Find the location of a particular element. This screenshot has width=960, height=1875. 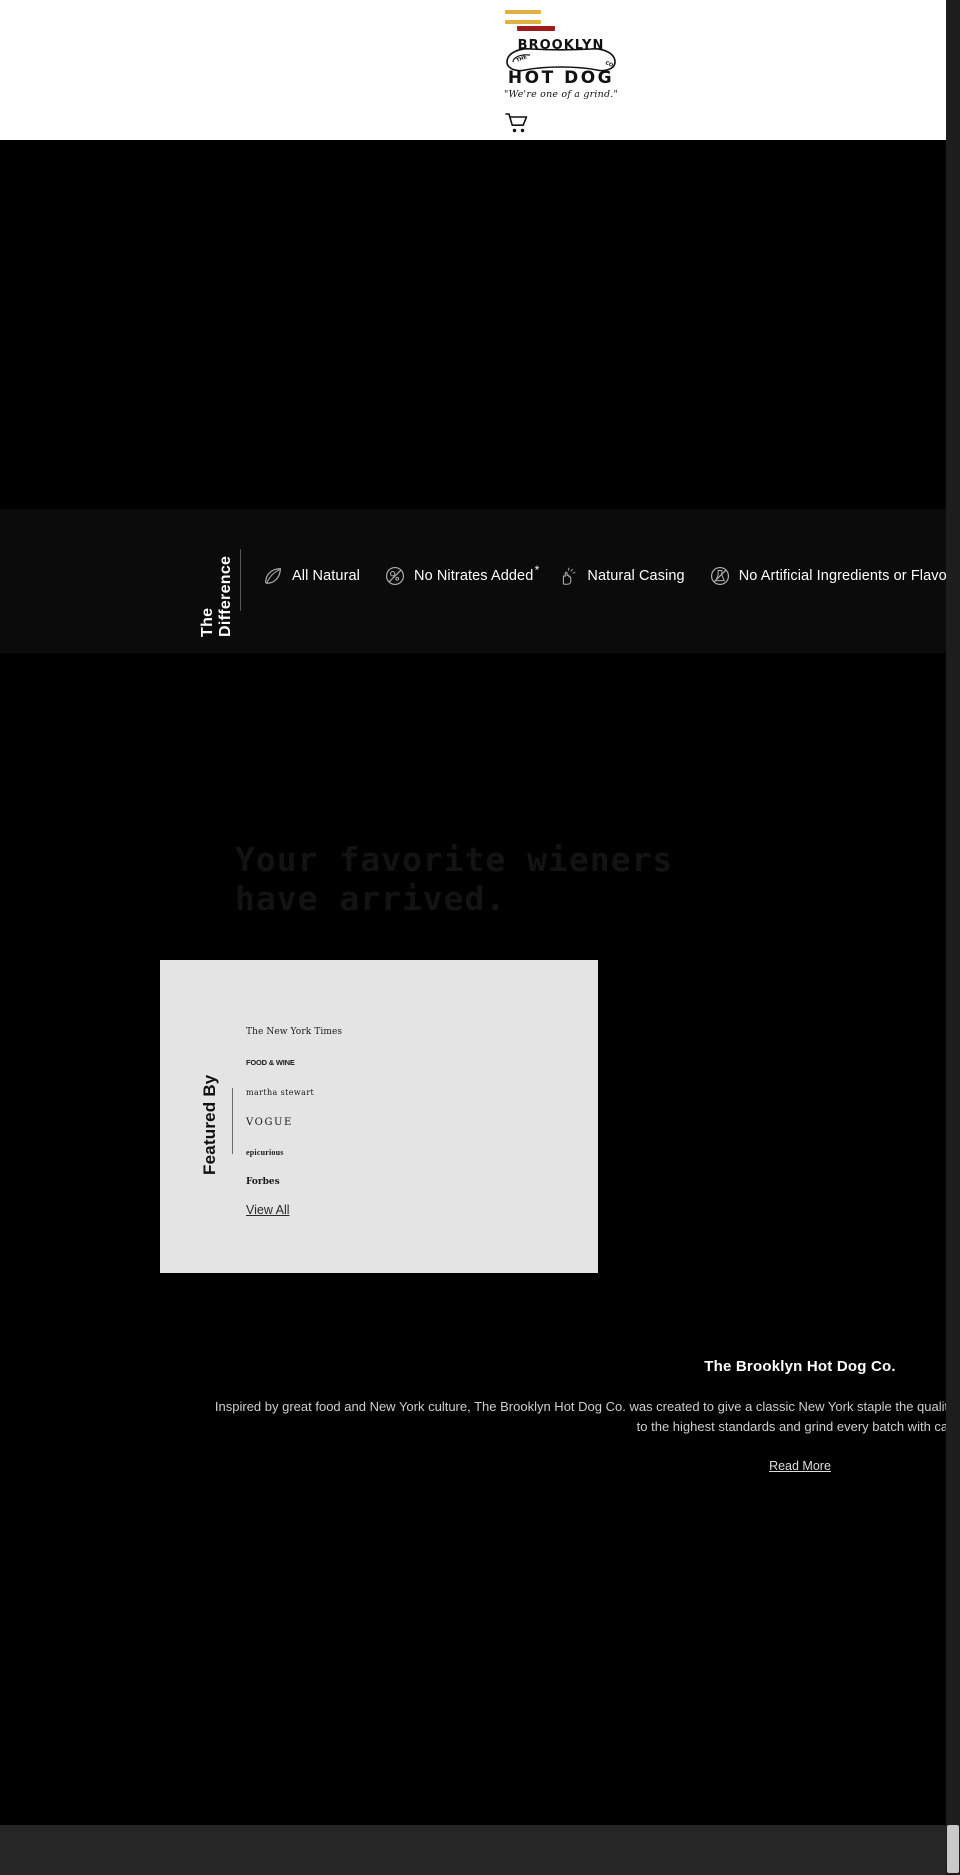

no-nitrates-icon is located at coordinates (395, 576).